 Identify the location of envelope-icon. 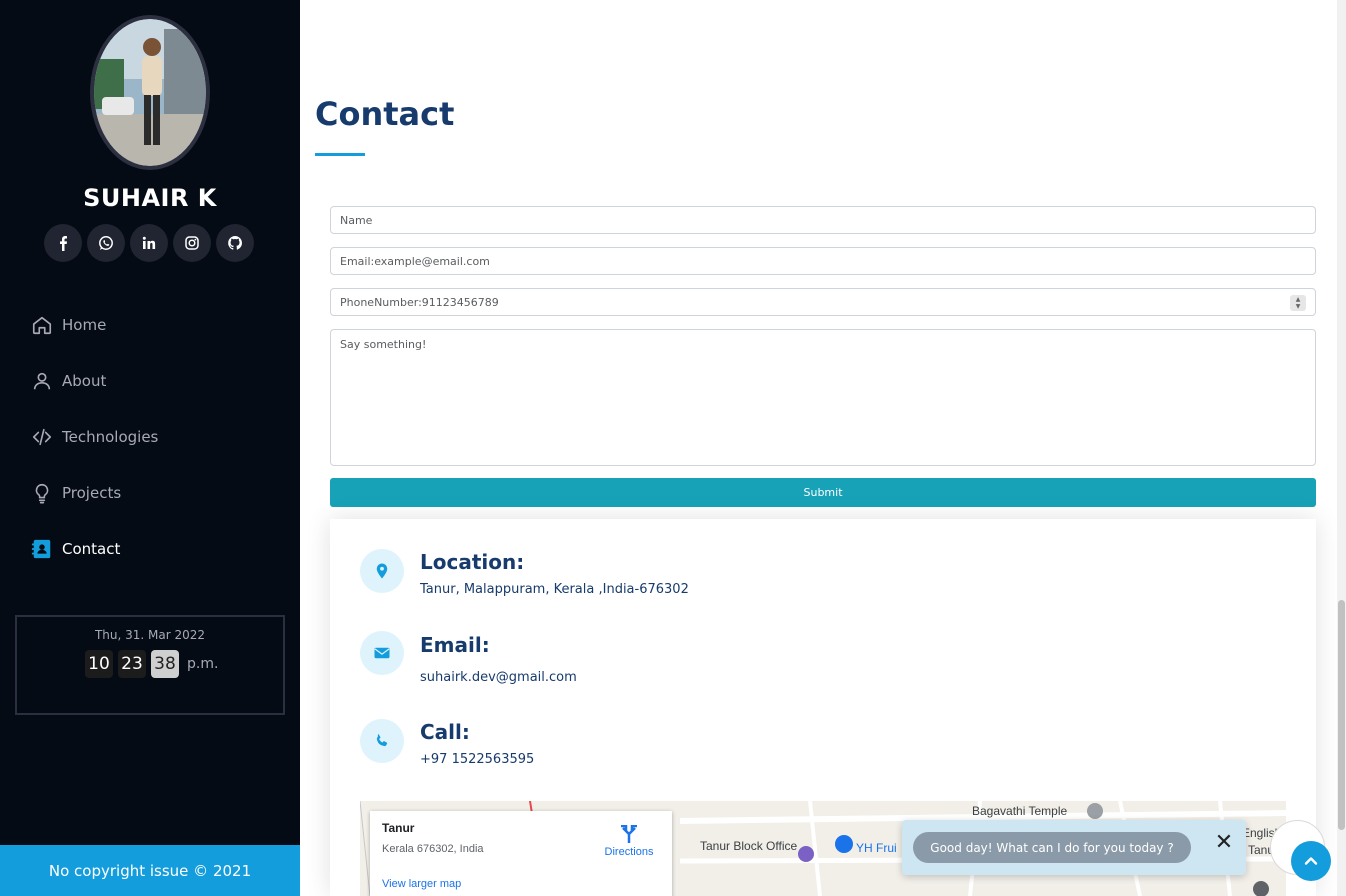
(382, 653).